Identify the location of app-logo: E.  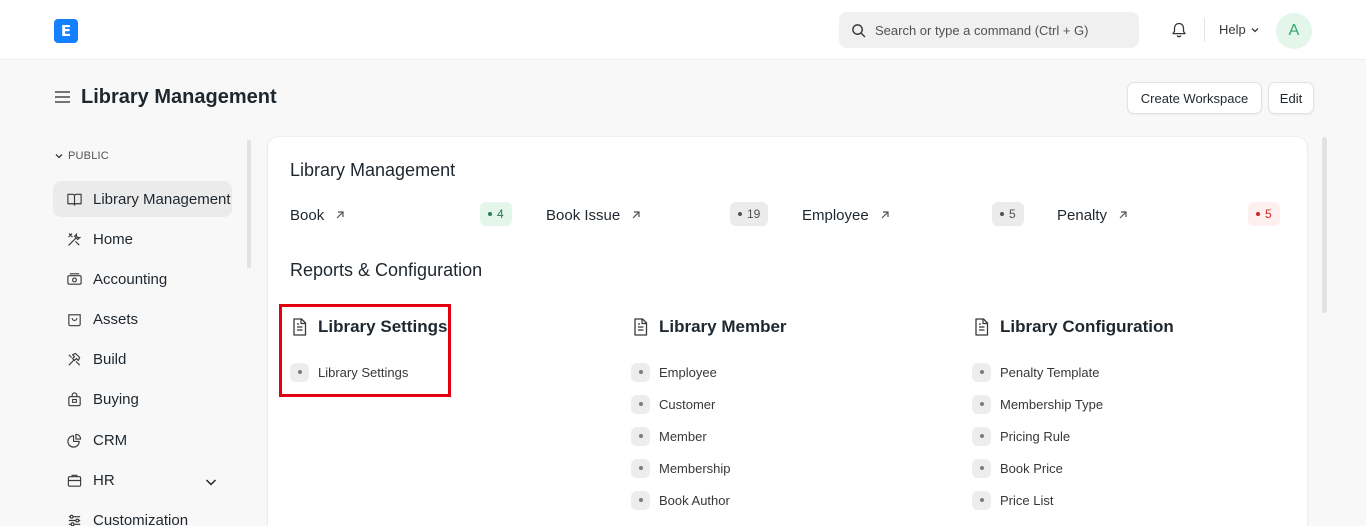
(66, 31).